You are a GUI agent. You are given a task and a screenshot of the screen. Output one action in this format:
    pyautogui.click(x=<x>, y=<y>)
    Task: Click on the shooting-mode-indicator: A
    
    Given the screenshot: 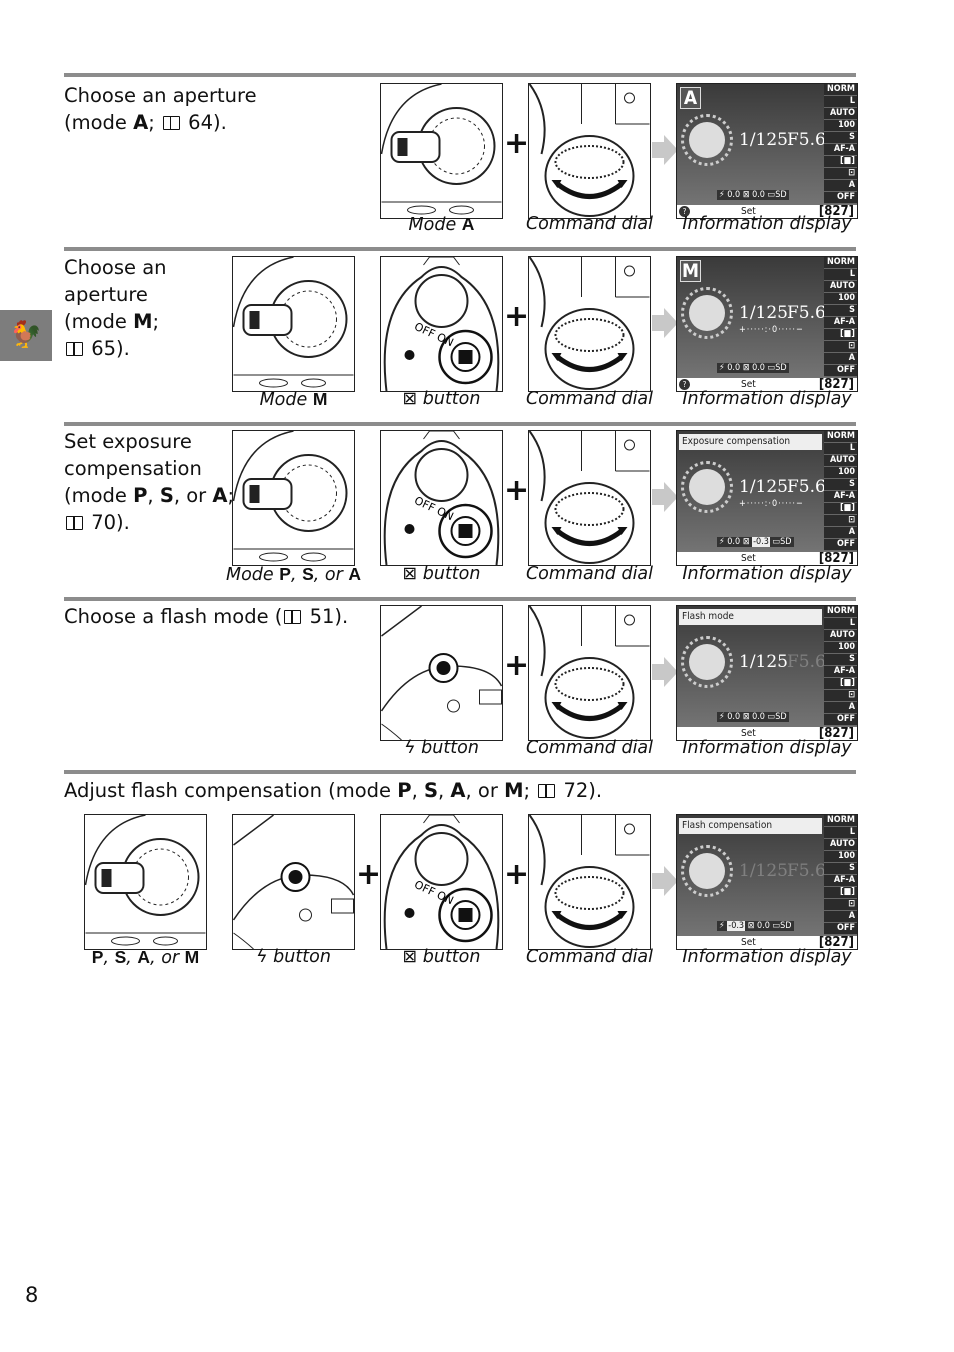 What is the action you would take?
    pyautogui.click(x=690, y=98)
    